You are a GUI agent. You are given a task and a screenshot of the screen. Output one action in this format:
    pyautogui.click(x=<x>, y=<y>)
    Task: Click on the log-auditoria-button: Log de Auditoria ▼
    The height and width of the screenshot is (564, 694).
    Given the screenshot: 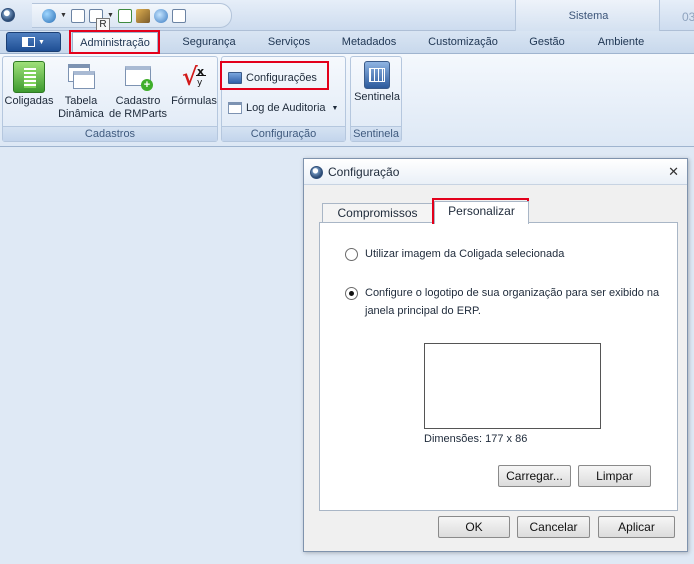 What is the action you would take?
    pyautogui.click(x=283, y=108)
    